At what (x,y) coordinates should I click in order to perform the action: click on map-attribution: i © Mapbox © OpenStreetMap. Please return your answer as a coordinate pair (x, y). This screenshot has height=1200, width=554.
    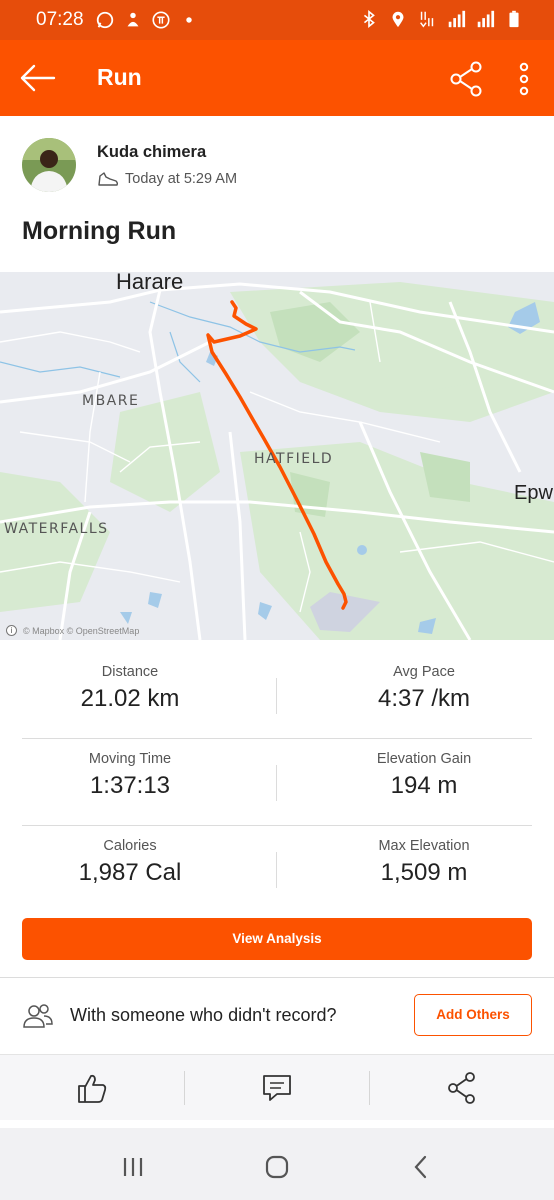
    Looking at the image, I should click on (72, 630).